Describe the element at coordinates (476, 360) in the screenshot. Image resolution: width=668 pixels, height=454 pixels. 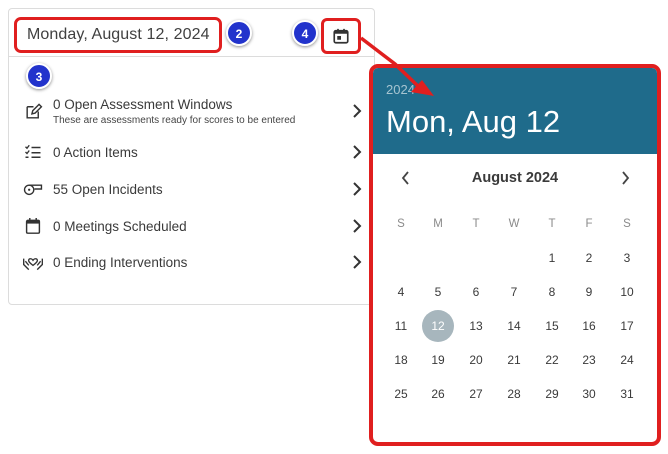
I see `calendar-day: 20` at that location.